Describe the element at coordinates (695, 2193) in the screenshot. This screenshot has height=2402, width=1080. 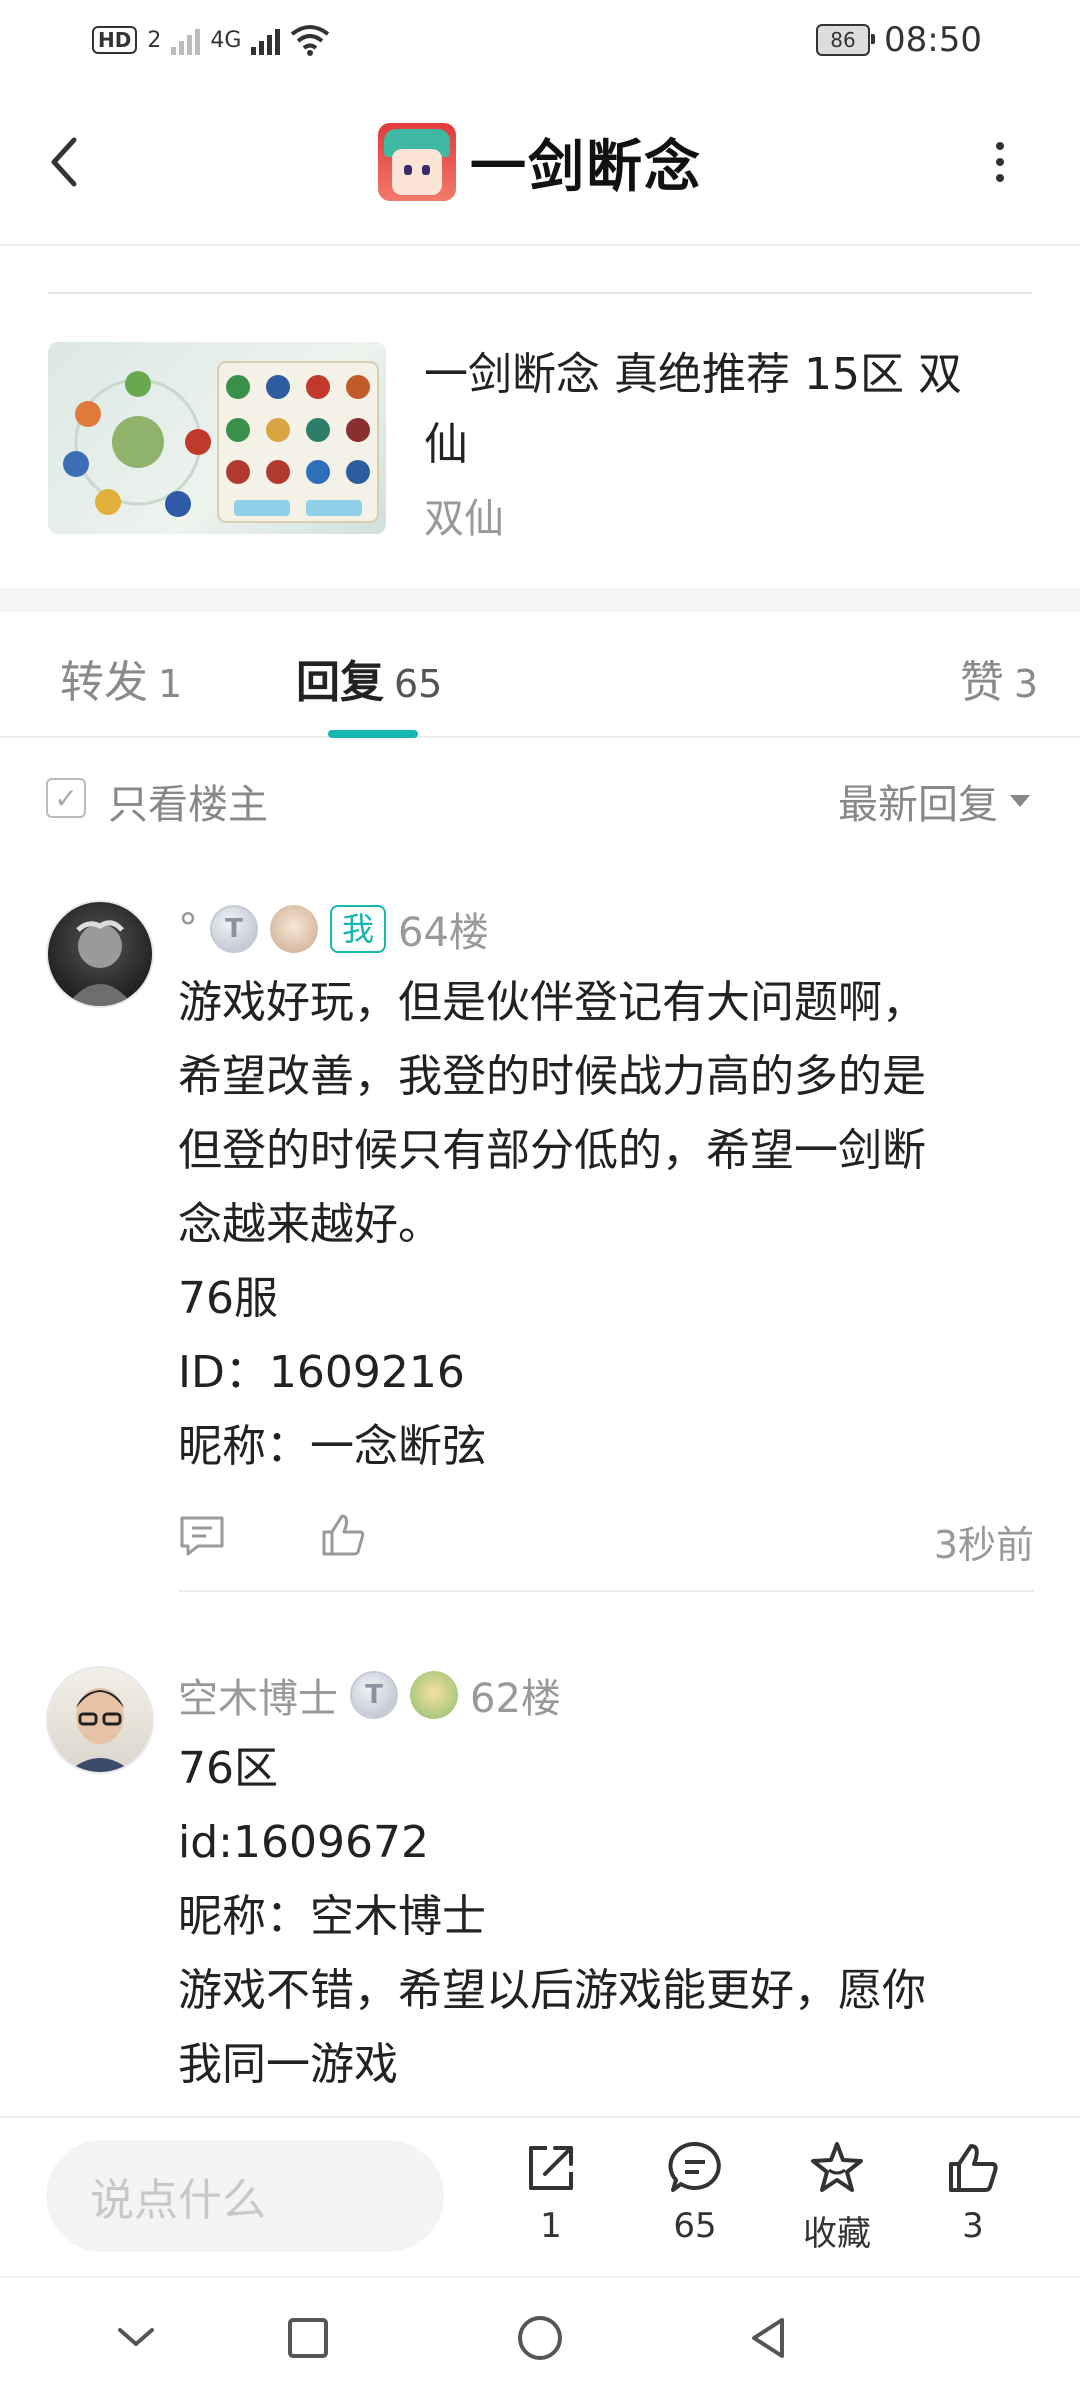
I see `comments-button: 65` at that location.